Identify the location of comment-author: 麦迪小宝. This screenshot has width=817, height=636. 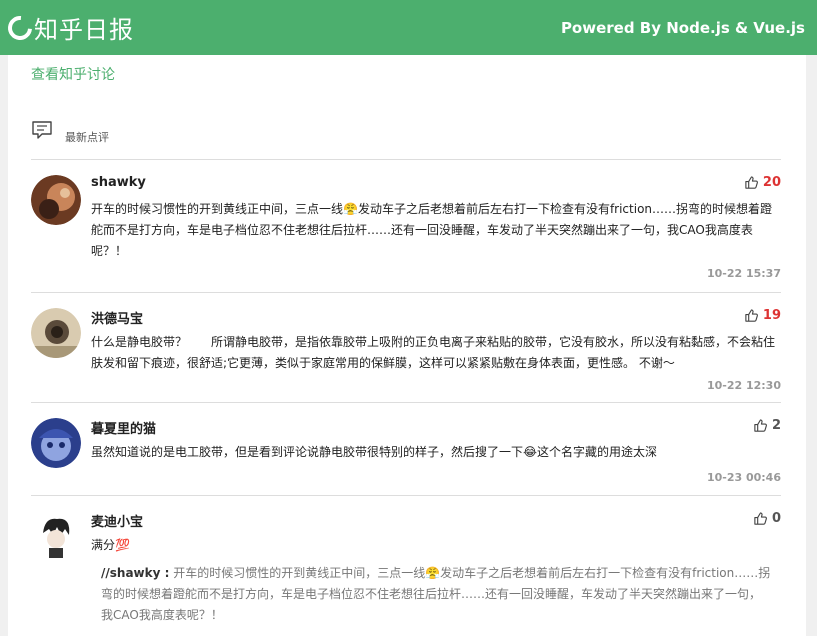
(117, 520).